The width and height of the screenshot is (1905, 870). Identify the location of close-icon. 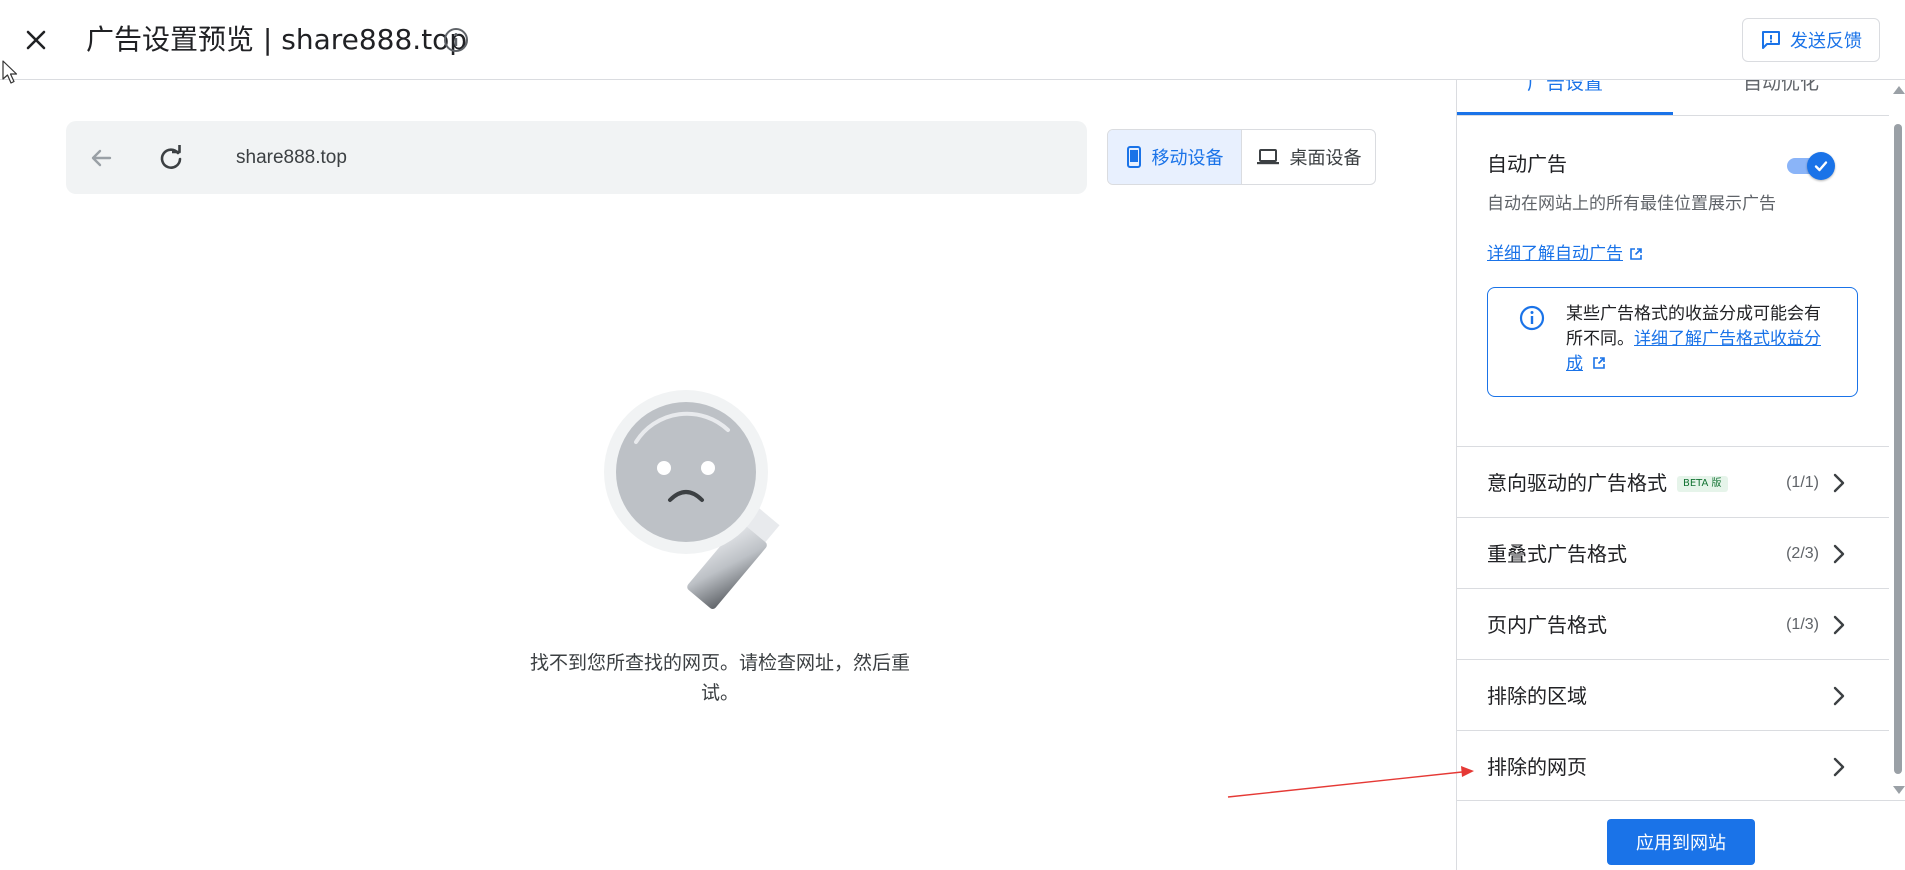
(36, 40).